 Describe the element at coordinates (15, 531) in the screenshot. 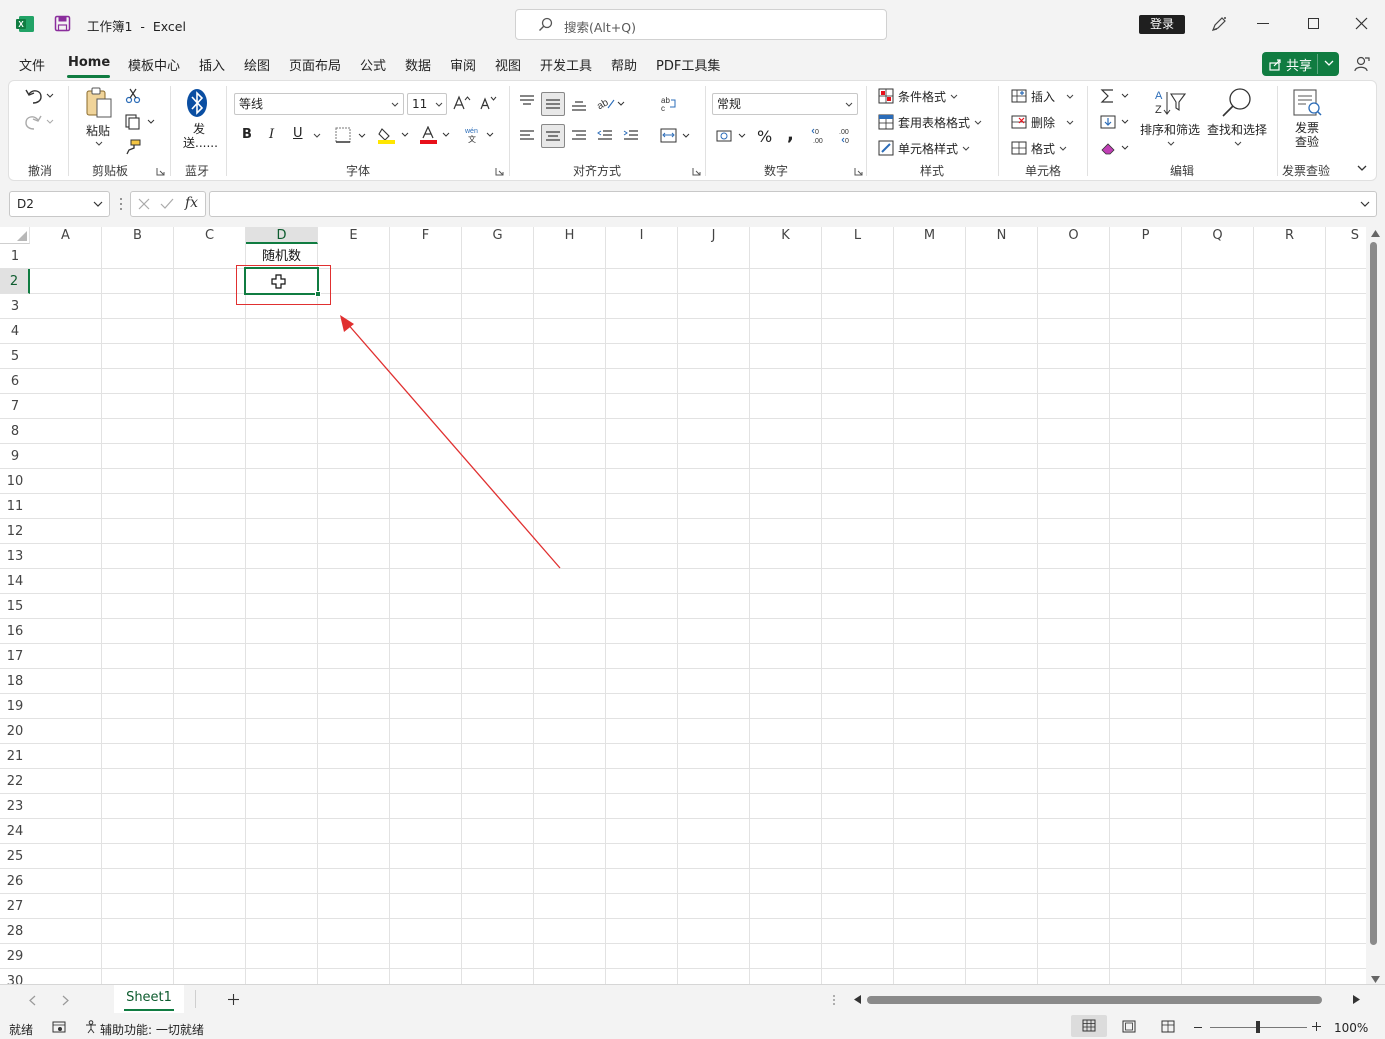

I see `row-header-12: 12` at that location.